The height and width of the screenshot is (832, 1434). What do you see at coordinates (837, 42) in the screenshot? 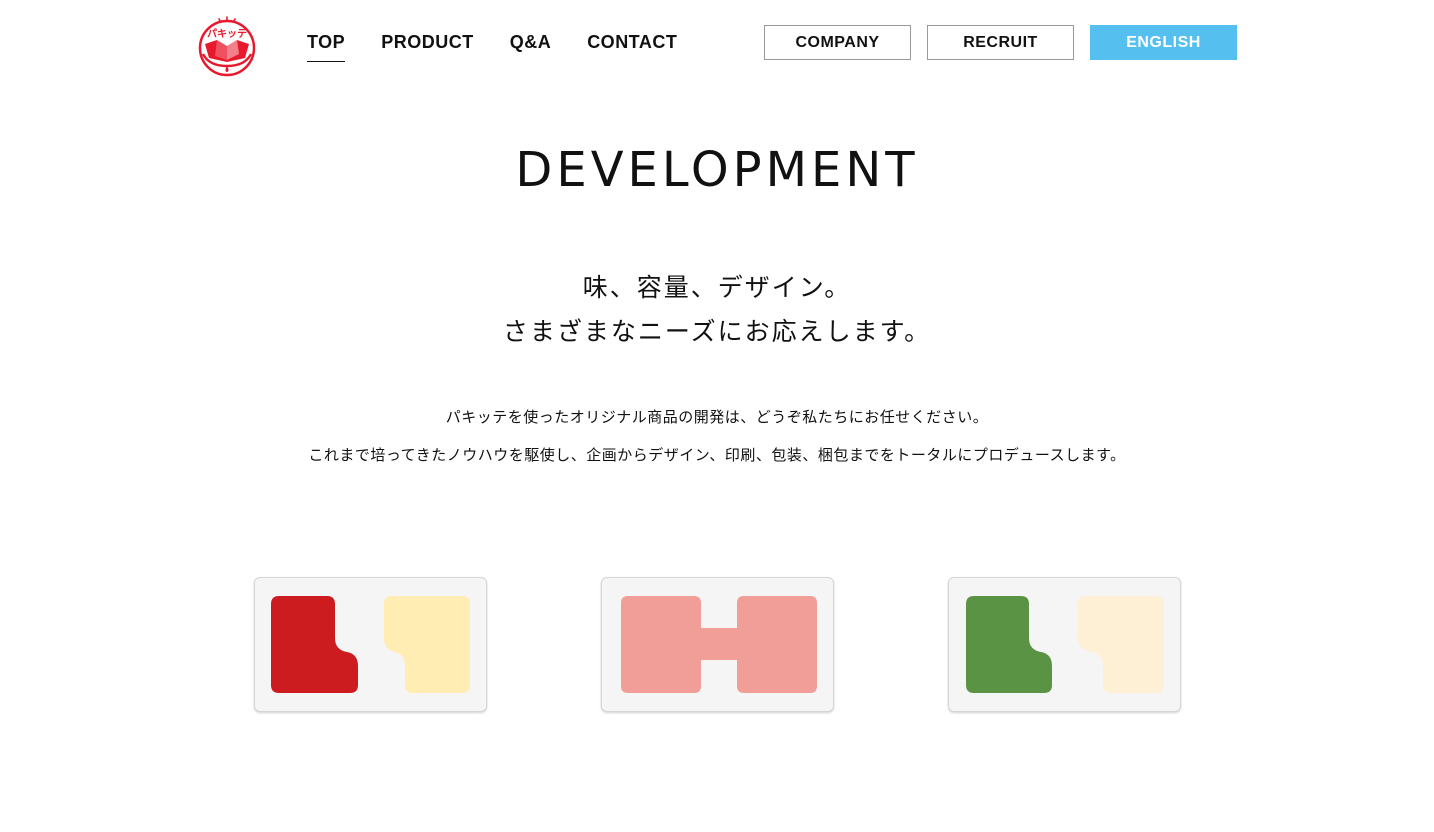
I see `company-button: COMPANY` at bounding box center [837, 42].